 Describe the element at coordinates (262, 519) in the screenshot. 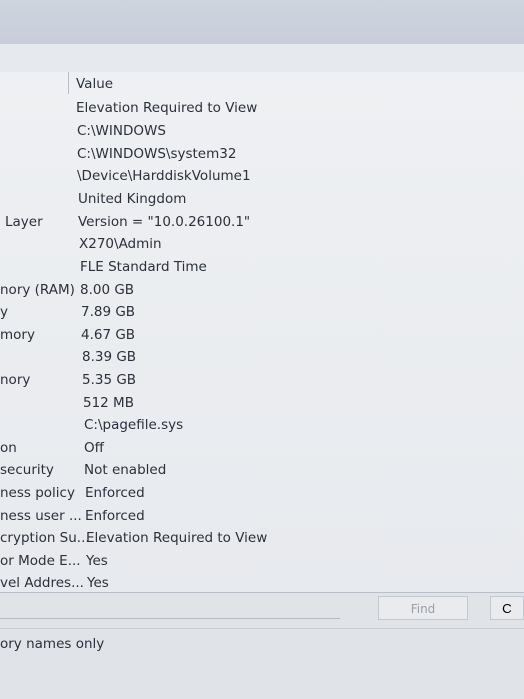

I see `list-row: ness user ... Enforced` at that location.